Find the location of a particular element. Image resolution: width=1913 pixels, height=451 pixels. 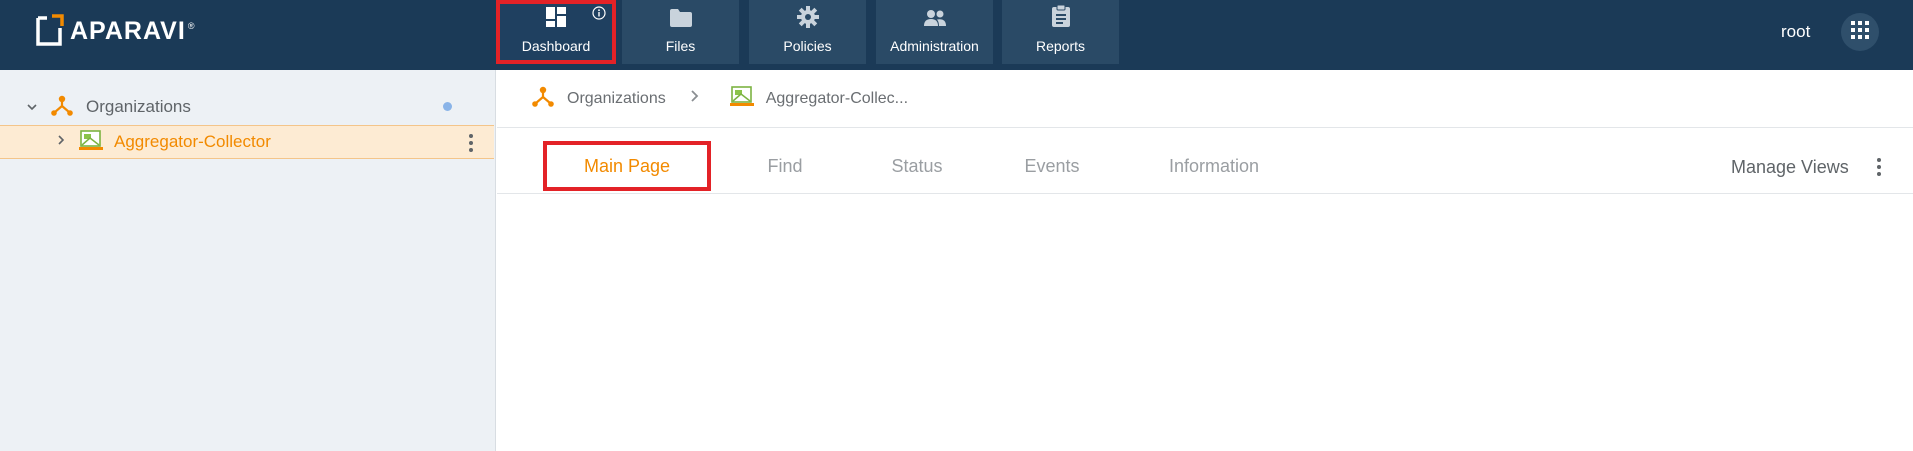

tab-find: Find is located at coordinates (785, 166).